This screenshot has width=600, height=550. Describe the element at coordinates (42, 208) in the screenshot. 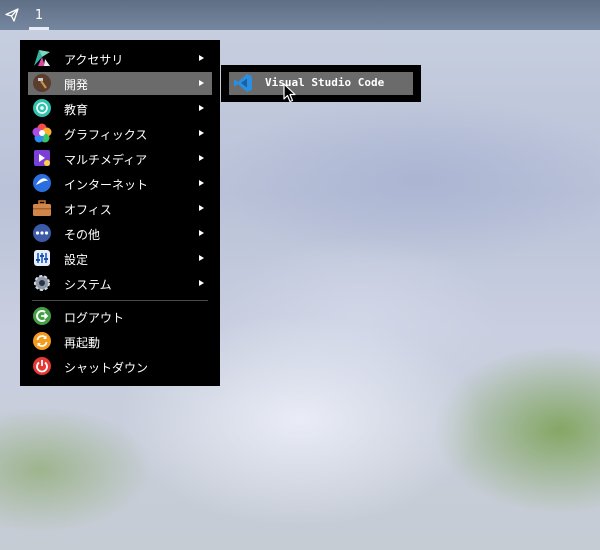

I see `briefcase-icon` at that location.